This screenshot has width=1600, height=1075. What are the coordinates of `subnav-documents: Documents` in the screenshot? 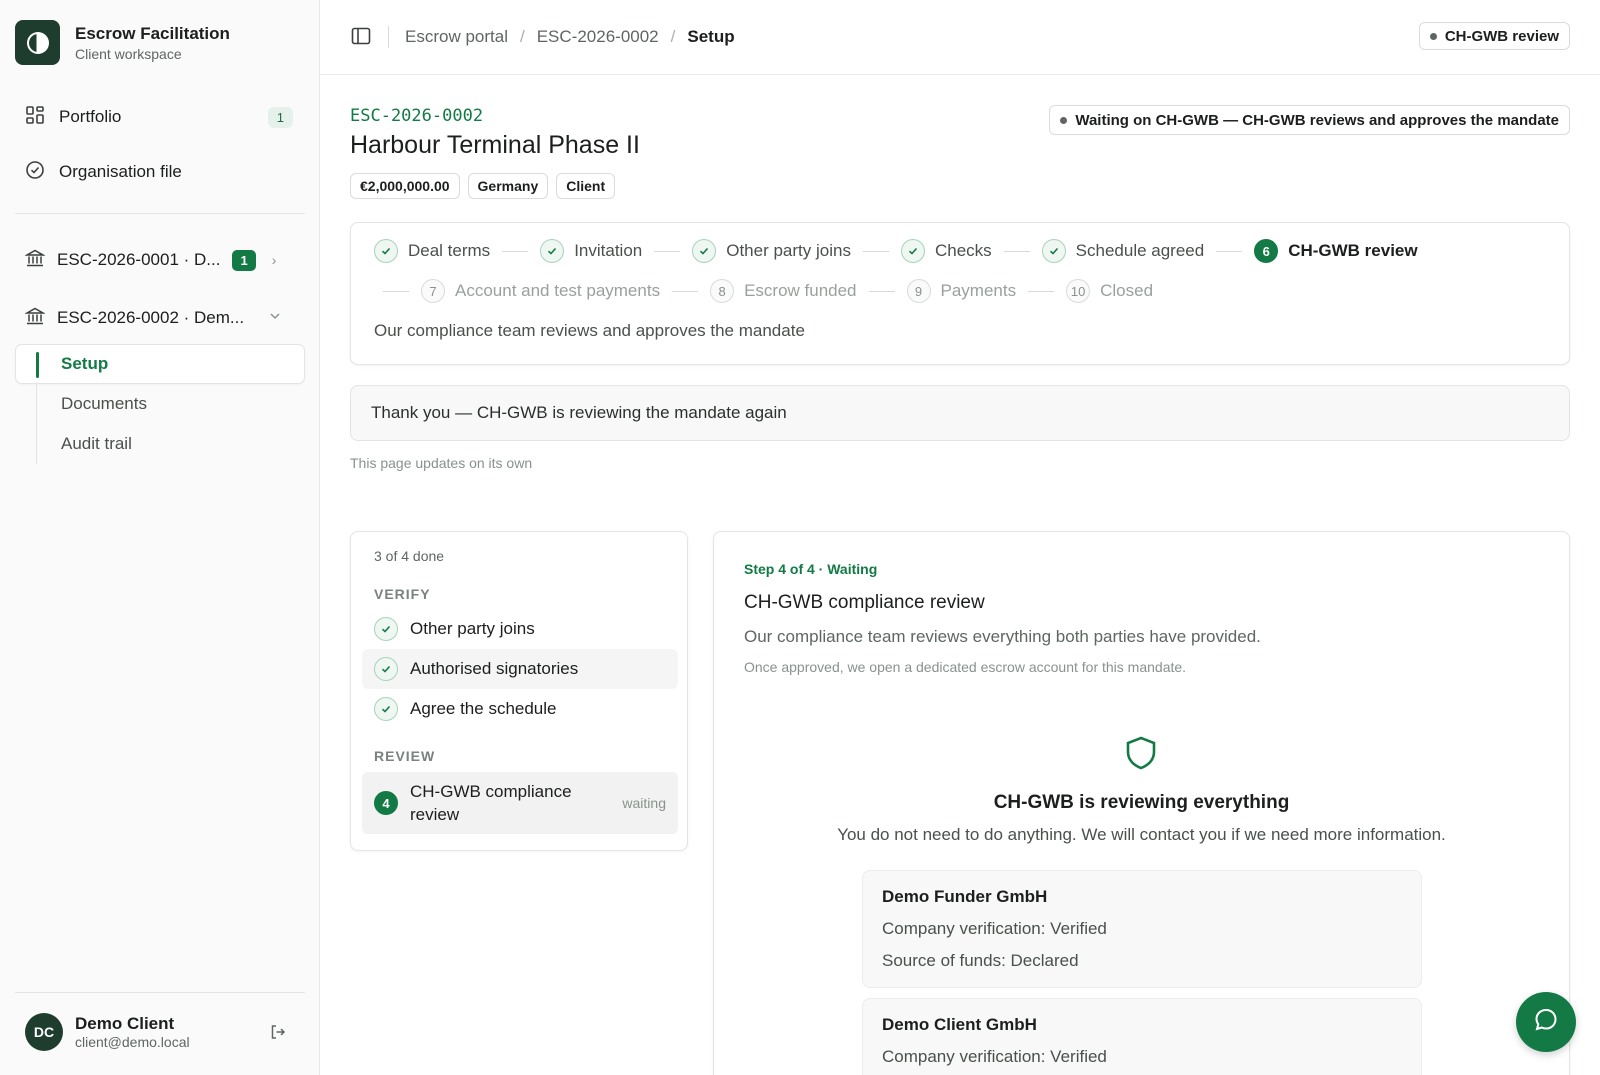 It's located at (160, 404).